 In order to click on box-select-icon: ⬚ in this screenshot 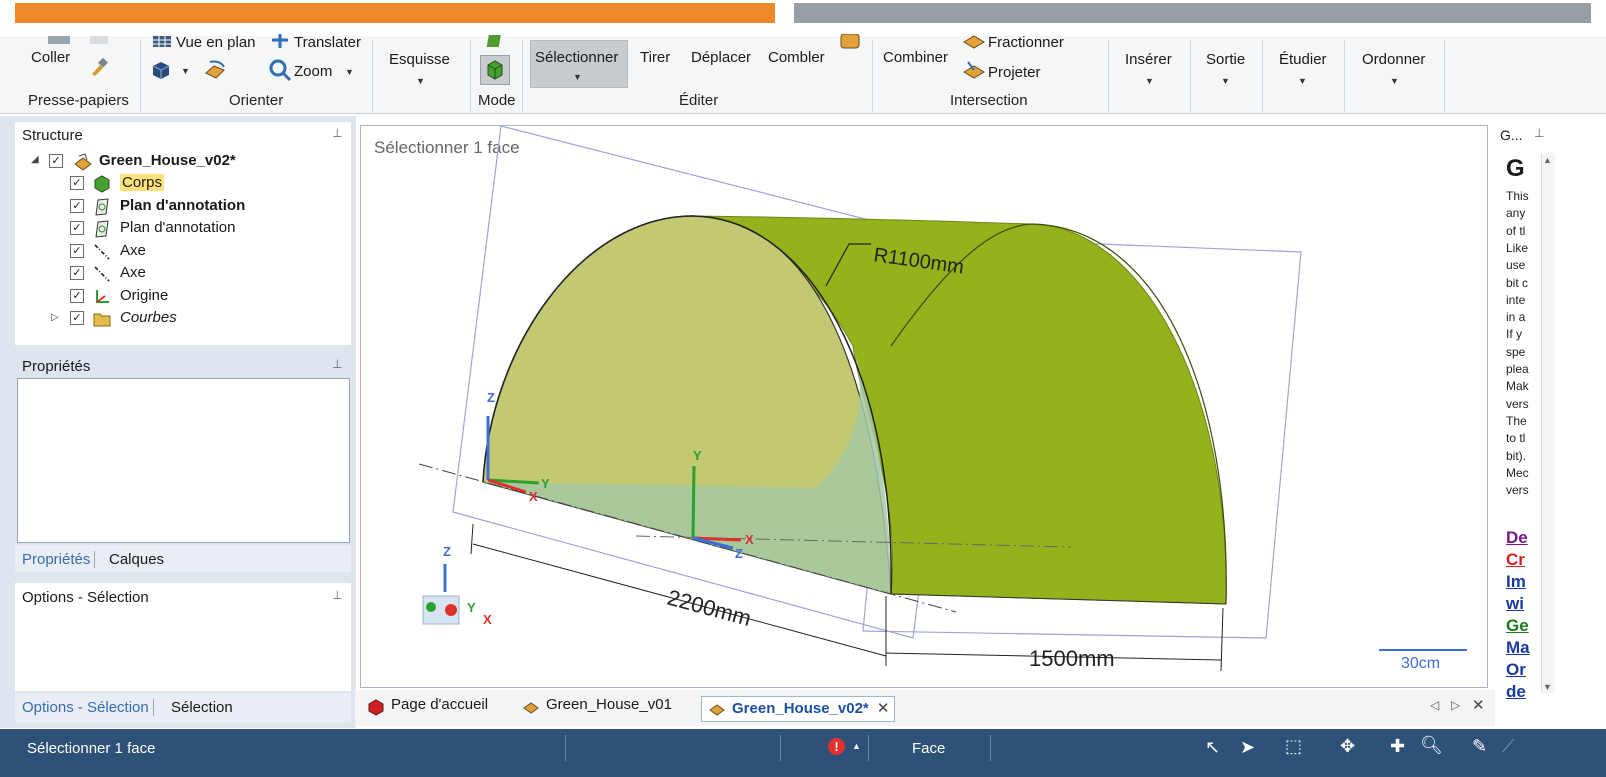, I will do `click(1293, 746)`.